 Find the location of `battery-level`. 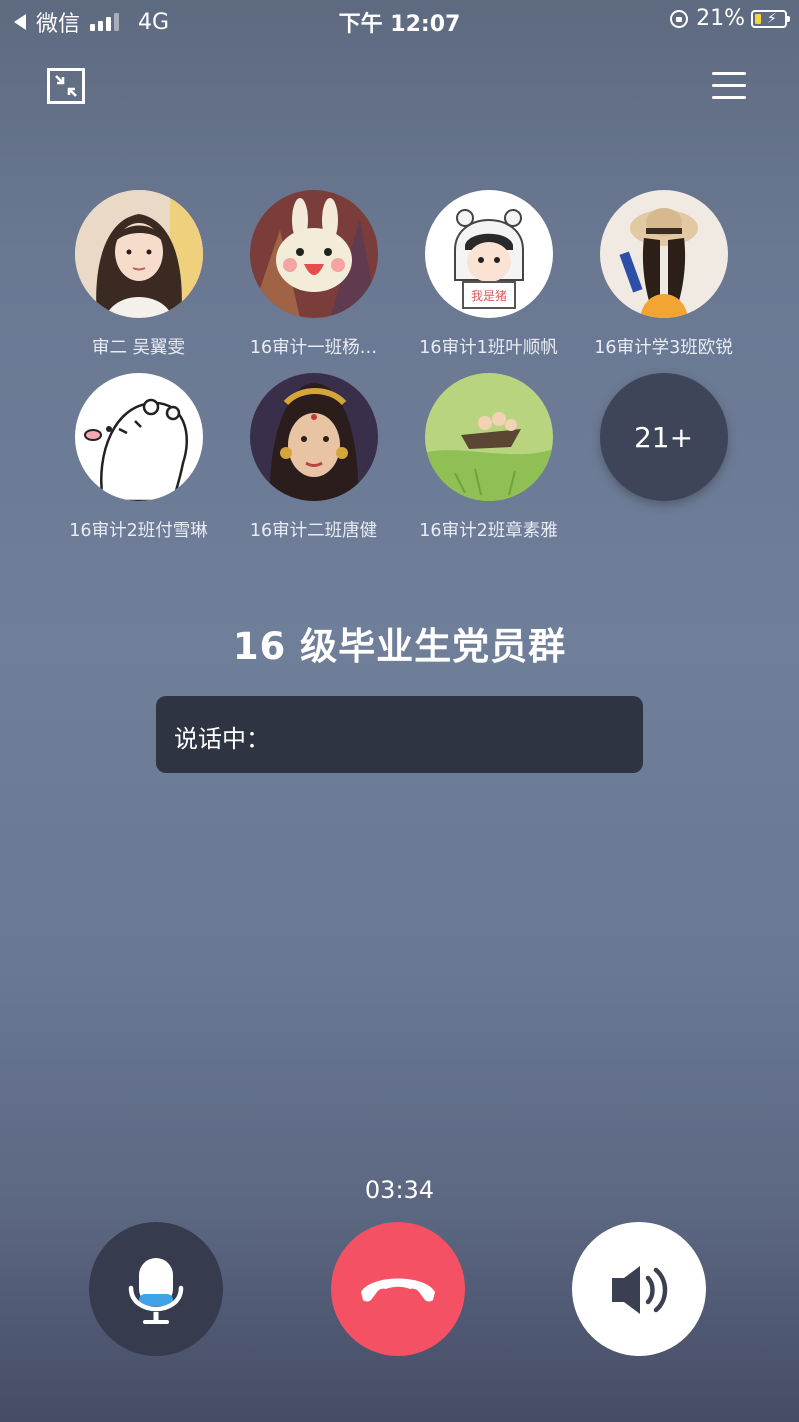

battery-level is located at coordinates (758, 18).